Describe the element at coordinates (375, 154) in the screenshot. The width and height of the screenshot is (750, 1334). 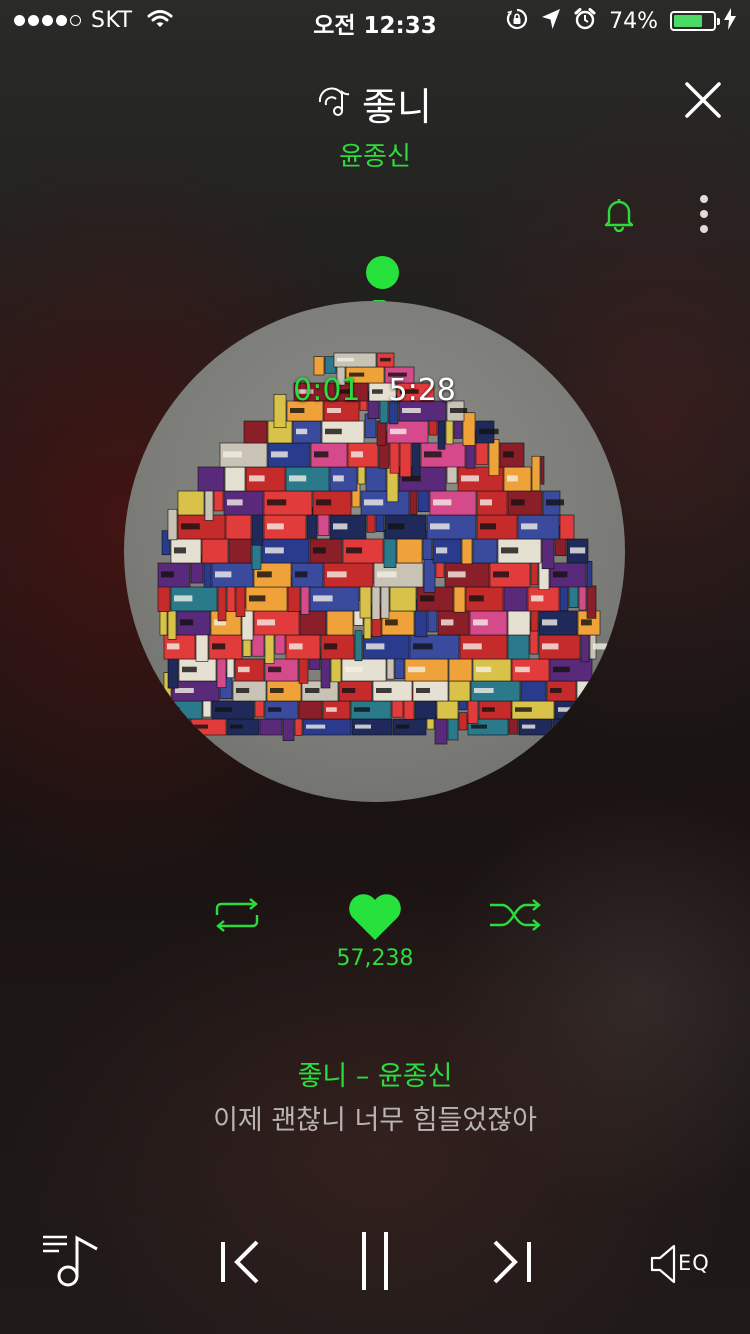
I see `artist-name: 윤종신` at that location.